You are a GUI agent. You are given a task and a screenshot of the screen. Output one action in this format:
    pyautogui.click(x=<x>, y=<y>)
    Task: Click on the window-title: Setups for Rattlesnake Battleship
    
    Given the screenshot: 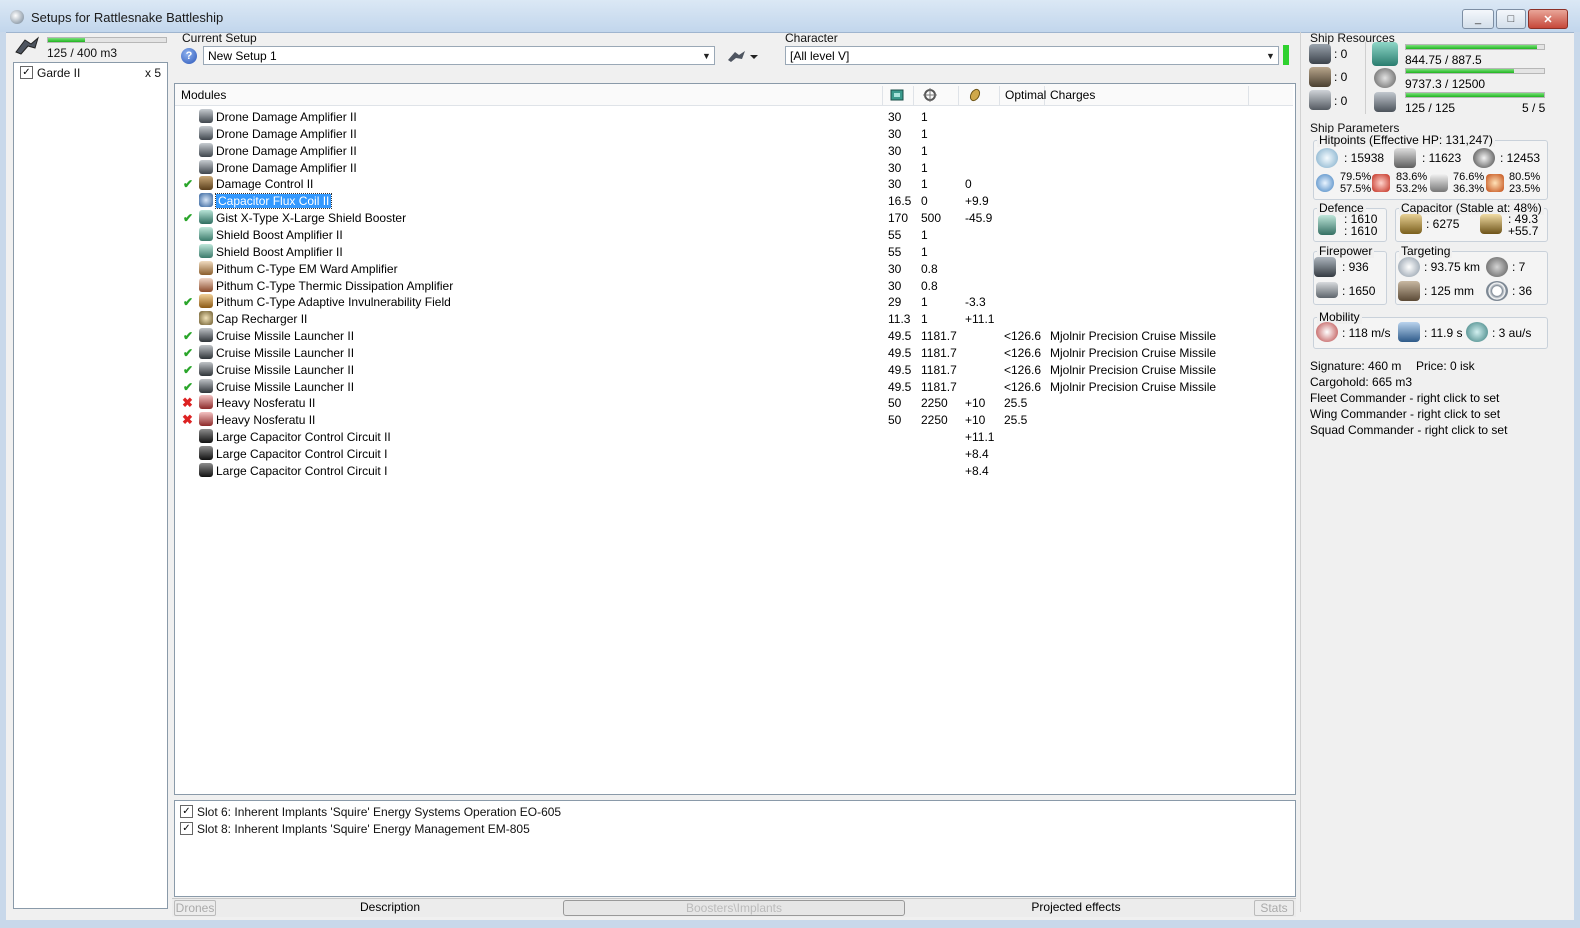 What is the action you would take?
    pyautogui.click(x=127, y=17)
    